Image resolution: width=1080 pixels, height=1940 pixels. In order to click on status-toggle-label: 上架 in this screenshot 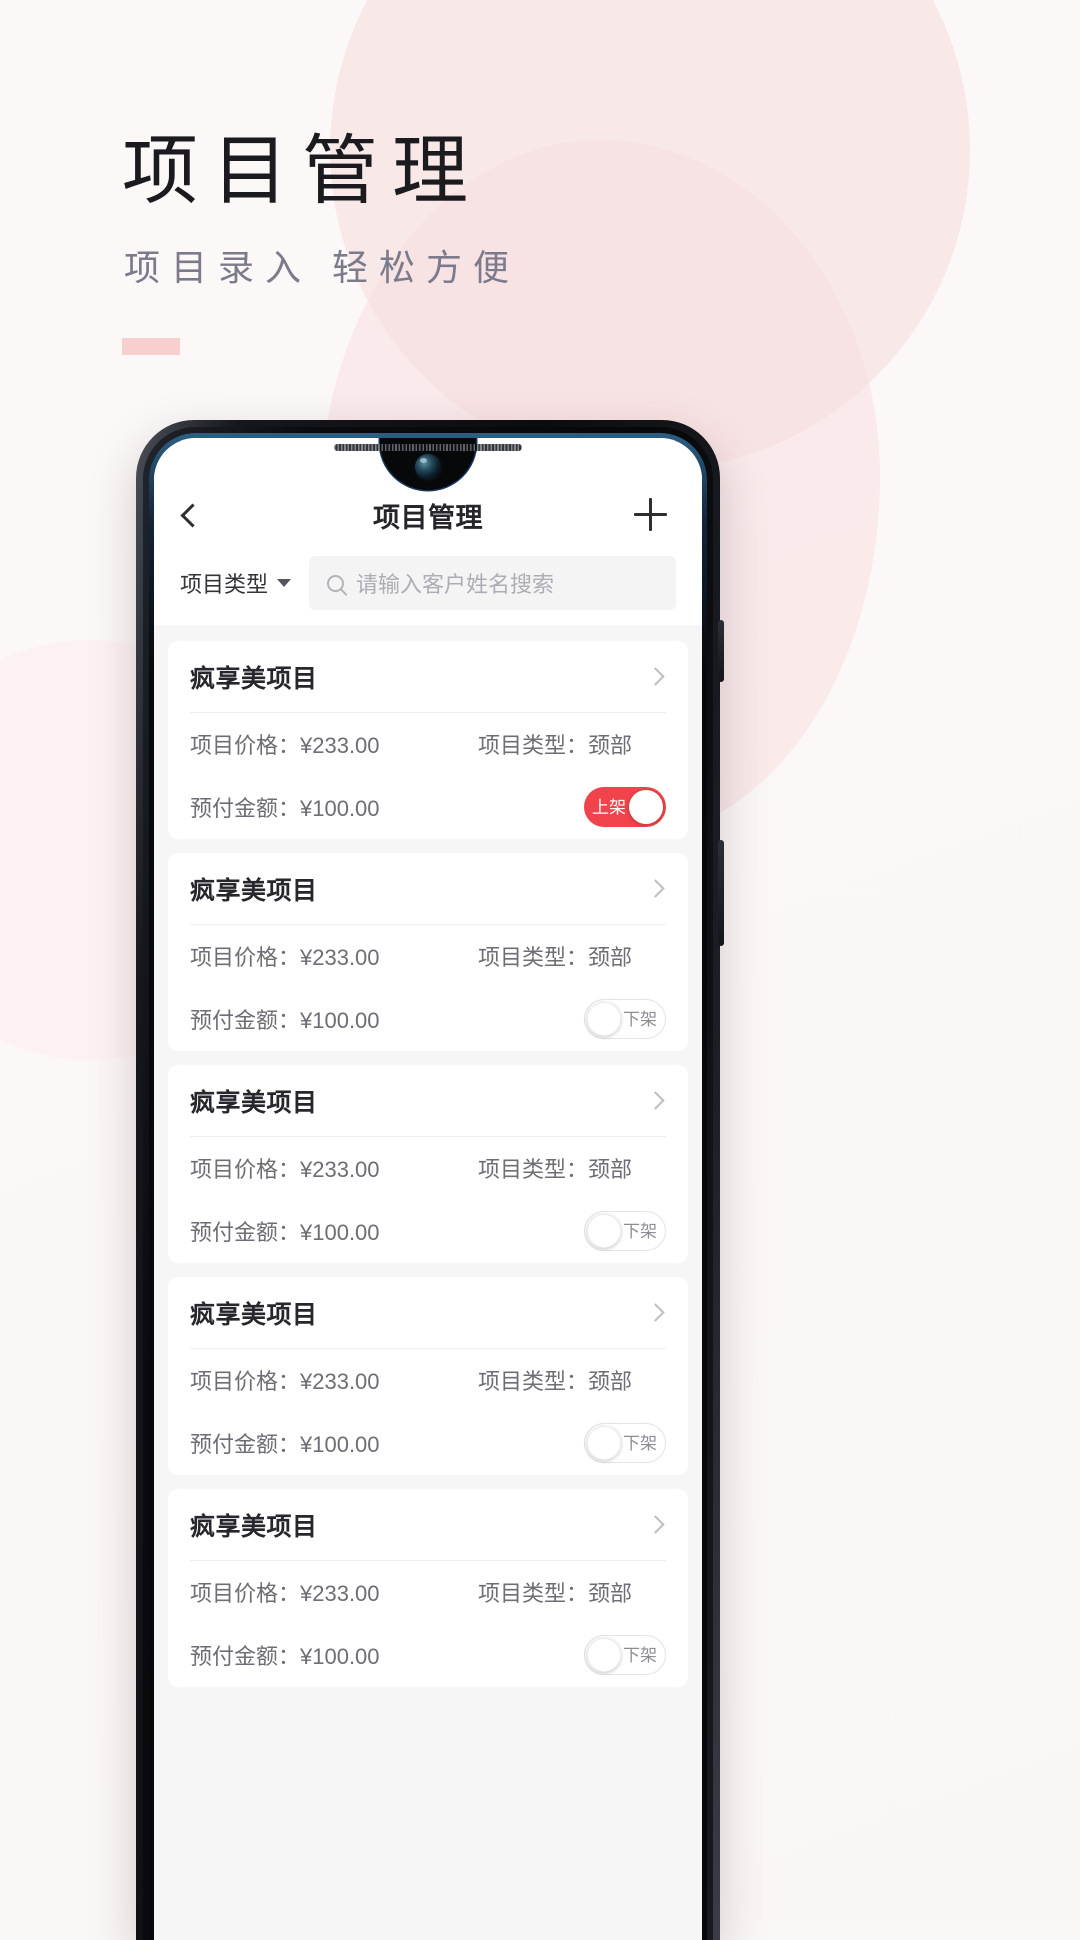, I will do `click(609, 807)`.